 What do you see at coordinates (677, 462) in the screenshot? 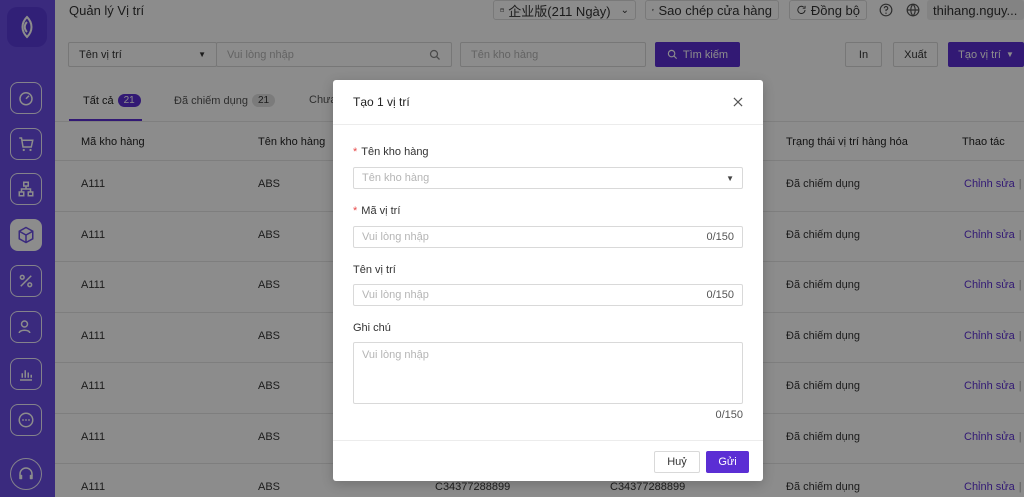
I see `cancel-button: Huỷ` at bounding box center [677, 462].